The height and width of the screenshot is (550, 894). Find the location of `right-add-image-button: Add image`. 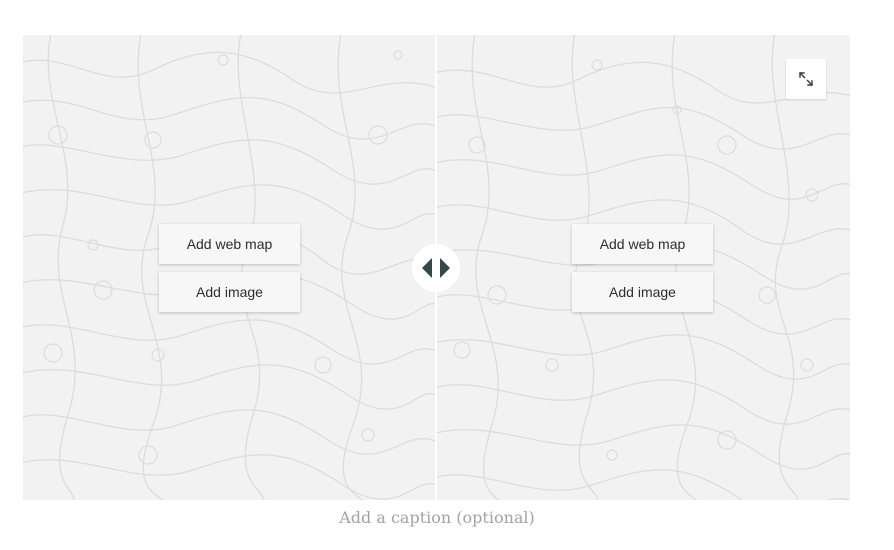

right-add-image-button: Add image is located at coordinates (642, 292).